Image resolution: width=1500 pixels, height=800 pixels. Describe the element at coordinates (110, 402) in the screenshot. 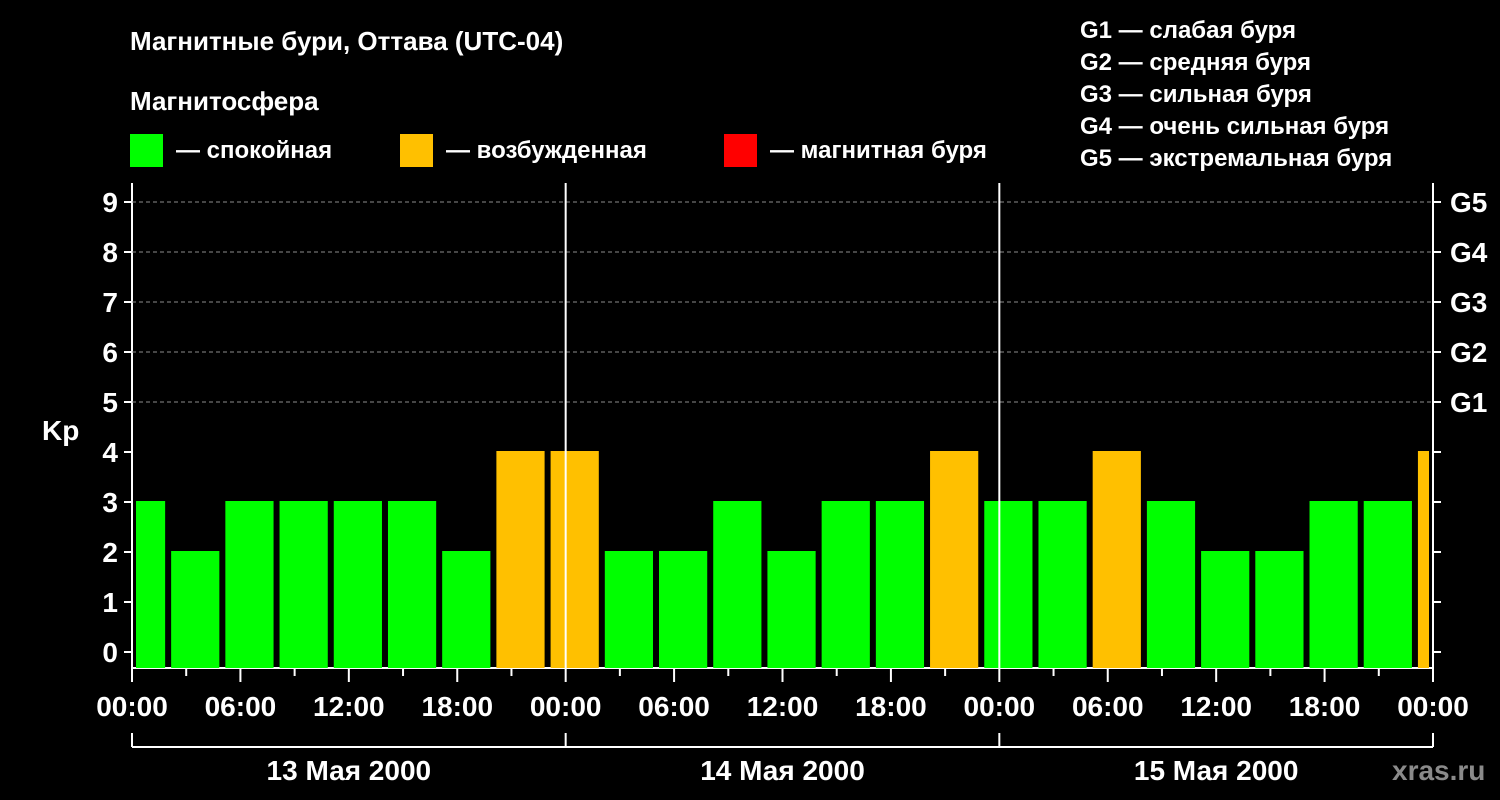

I see `y-tick-label: 5` at that location.